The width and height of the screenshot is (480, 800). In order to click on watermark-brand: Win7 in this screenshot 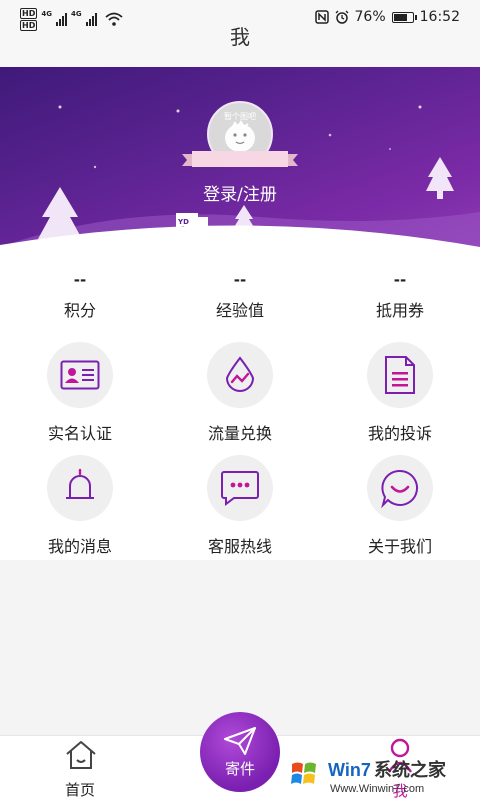, I will do `click(349, 770)`.